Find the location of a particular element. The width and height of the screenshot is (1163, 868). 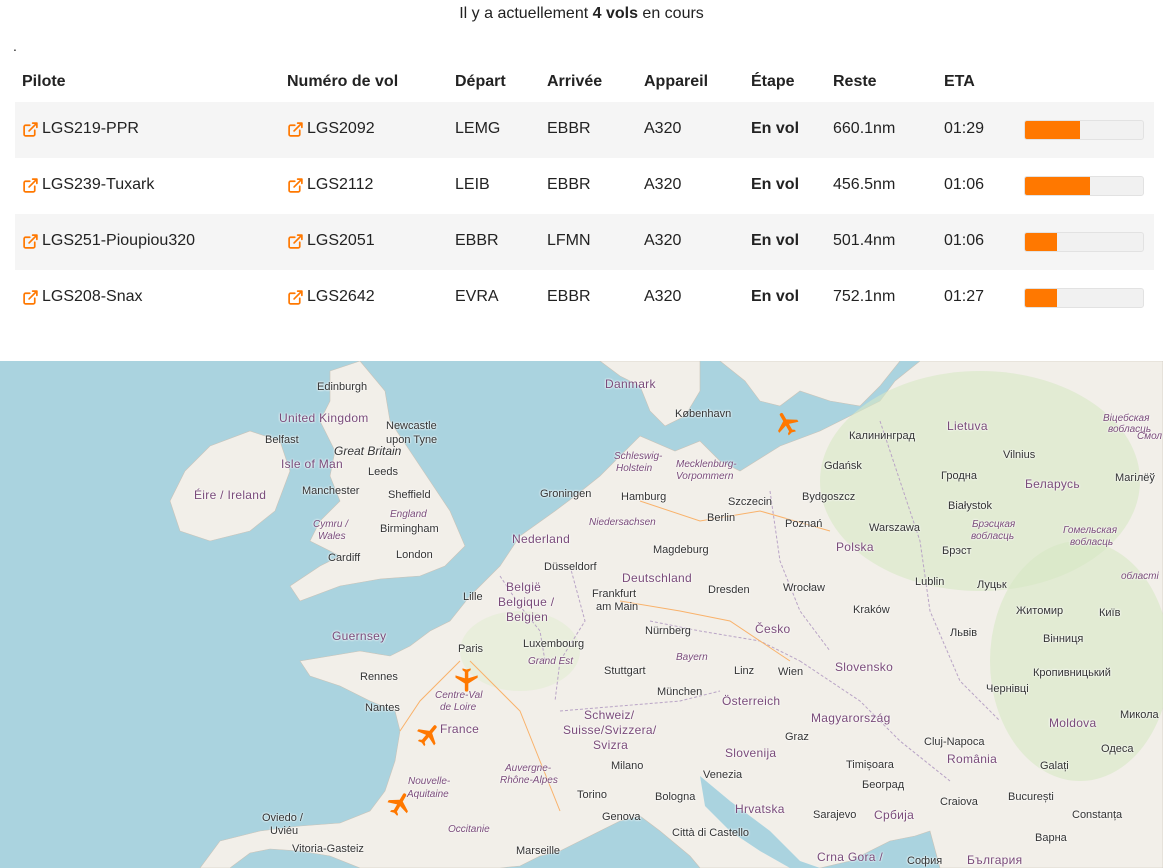

flight-link: LGS2112 is located at coordinates (330, 185).